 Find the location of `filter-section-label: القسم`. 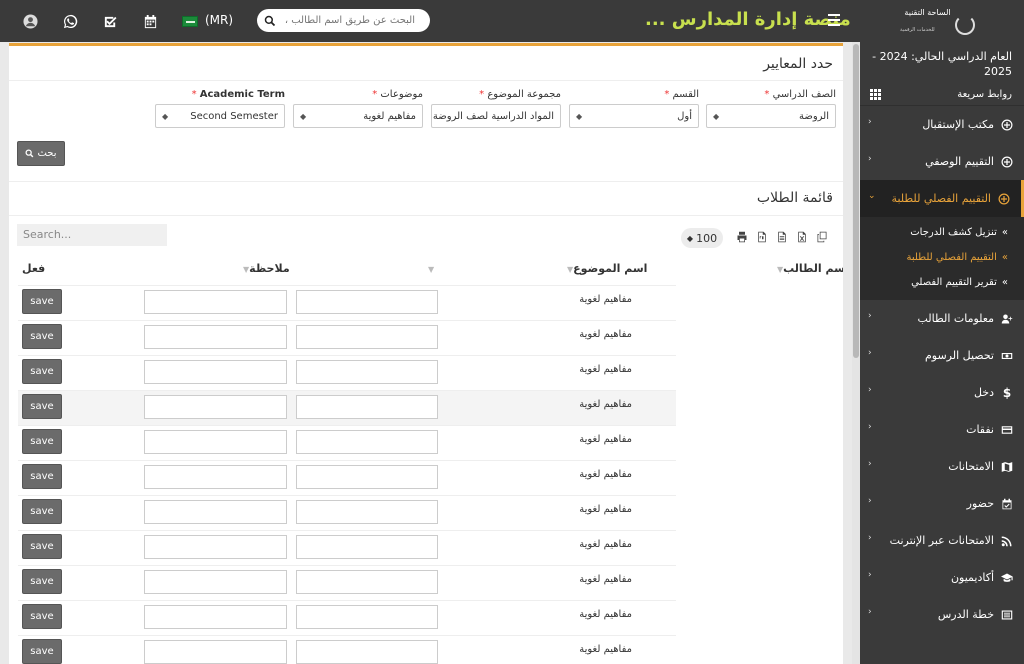

filter-section-label: القسم is located at coordinates (685, 94).